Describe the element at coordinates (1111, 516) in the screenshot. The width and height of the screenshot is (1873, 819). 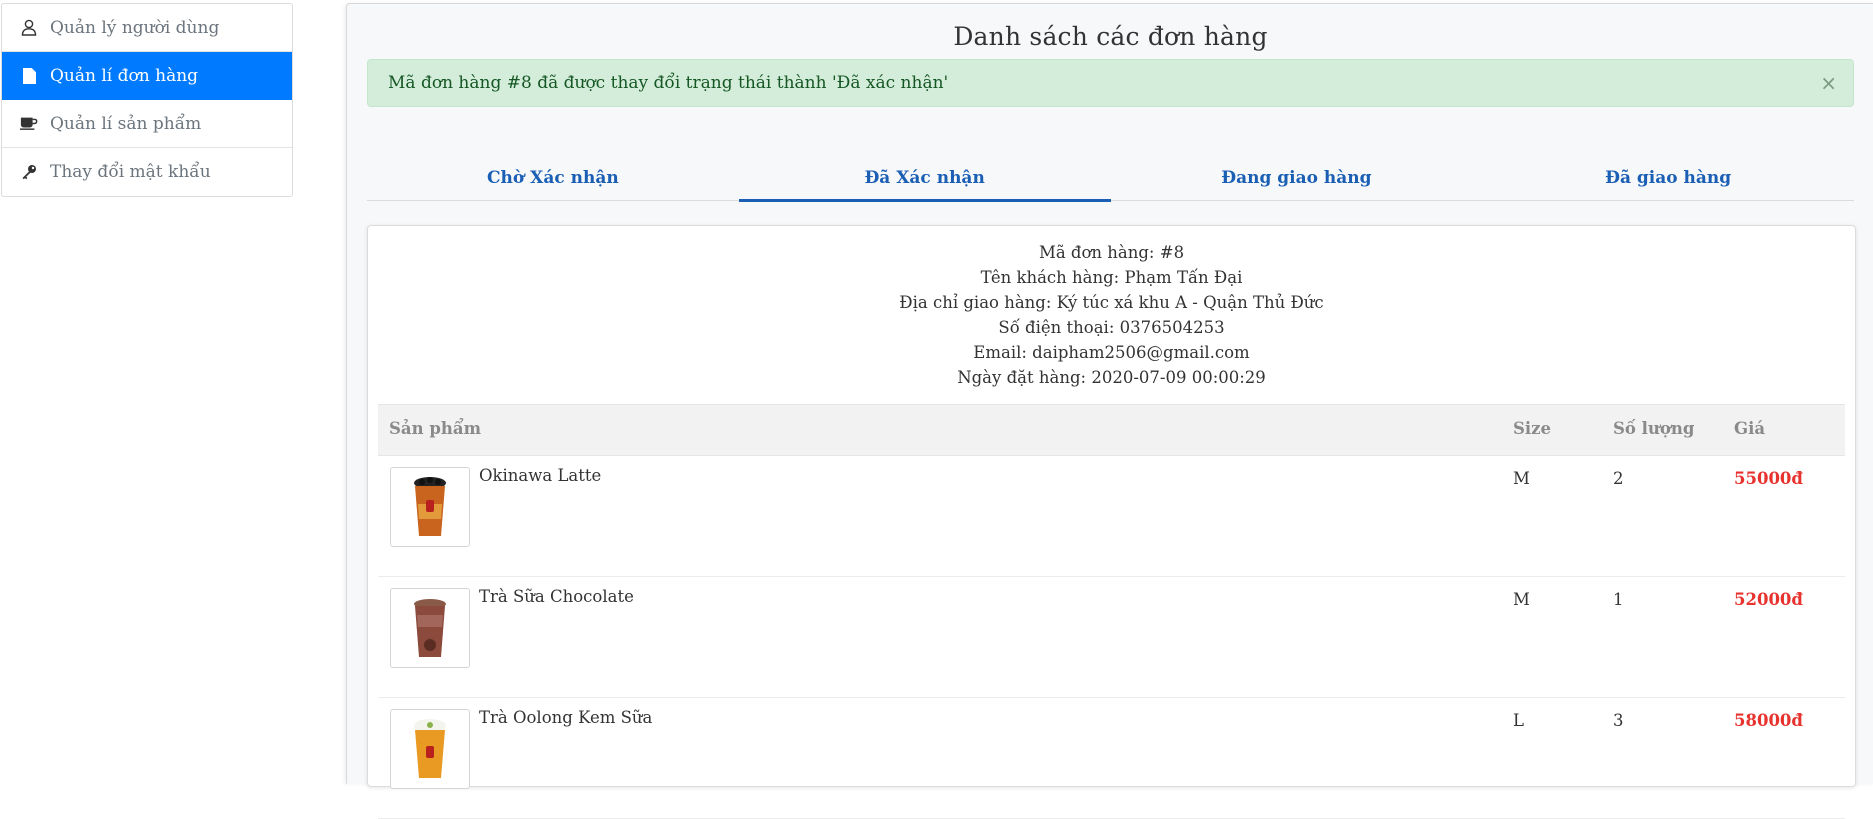
I see `table-row: Okinawa Latte M 2 55000đ` at that location.